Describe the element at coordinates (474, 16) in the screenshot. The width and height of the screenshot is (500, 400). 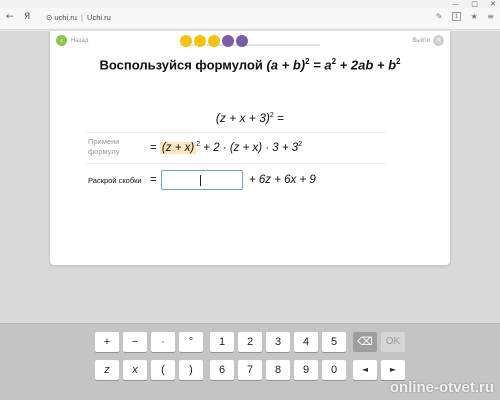
I see `bookmark-star-icon: ★` at that location.